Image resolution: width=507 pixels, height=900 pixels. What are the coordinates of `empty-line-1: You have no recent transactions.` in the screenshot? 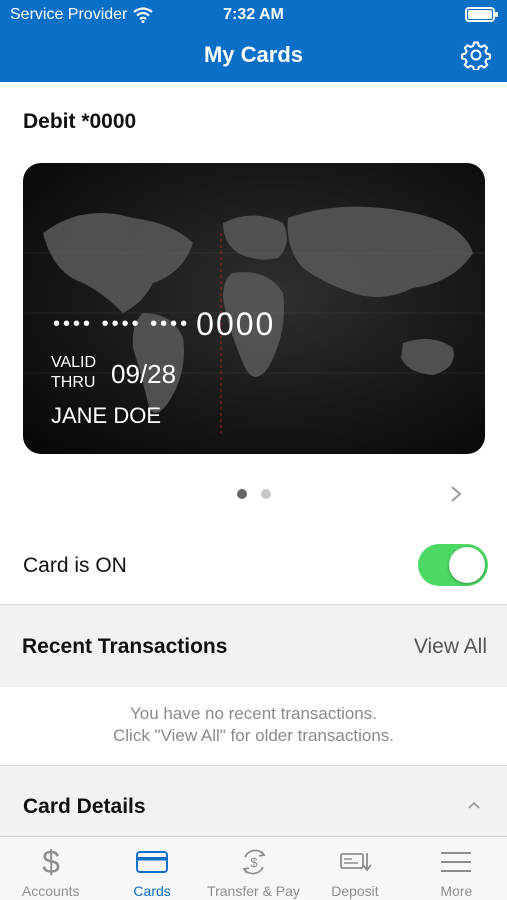 It's located at (253, 713).